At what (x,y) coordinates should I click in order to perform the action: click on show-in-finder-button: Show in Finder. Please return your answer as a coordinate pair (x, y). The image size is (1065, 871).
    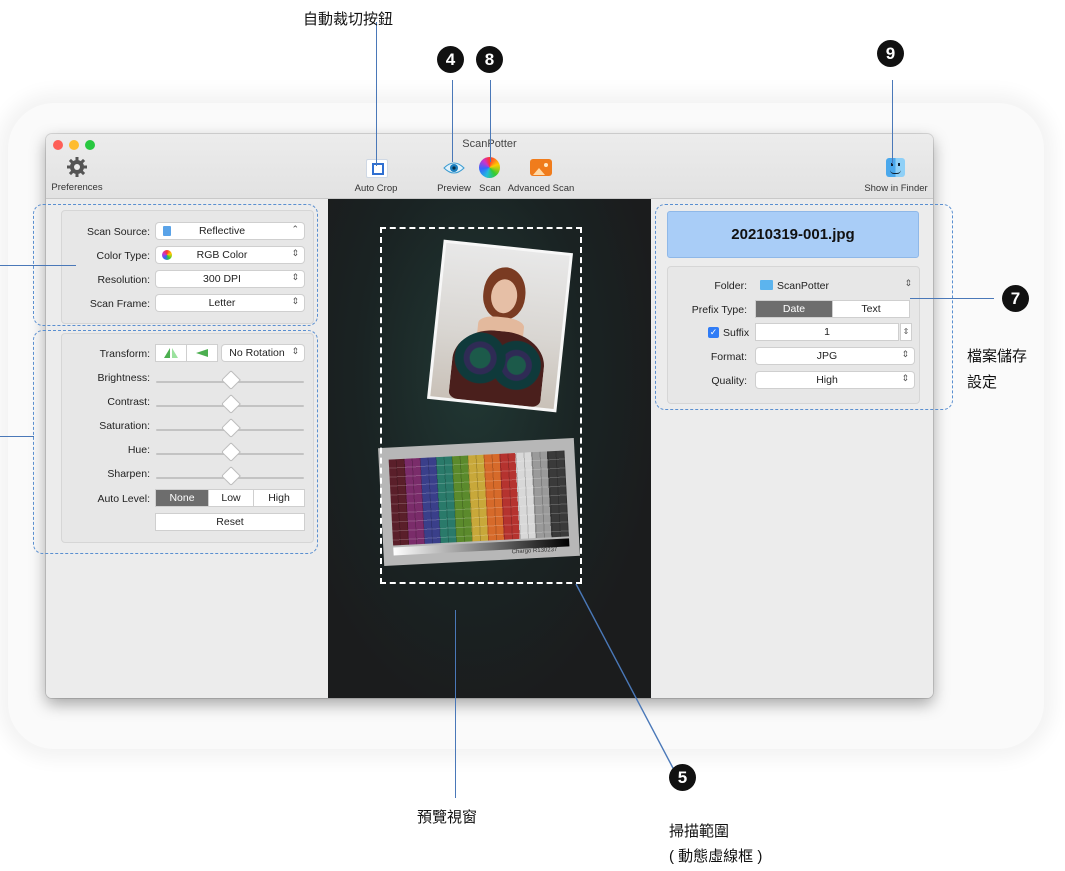
    Looking at the image, I should click on (896, 176).